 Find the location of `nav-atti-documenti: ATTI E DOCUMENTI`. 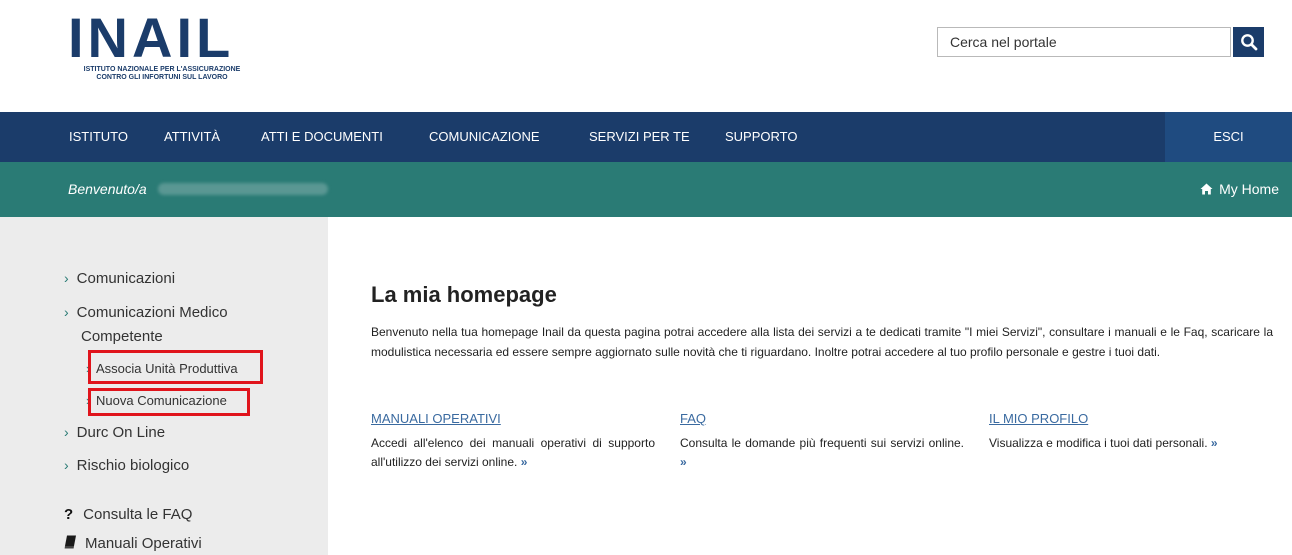

nav-atti-documenti: ATTI E DOCUMENTI is located at coordinates (322, 137).